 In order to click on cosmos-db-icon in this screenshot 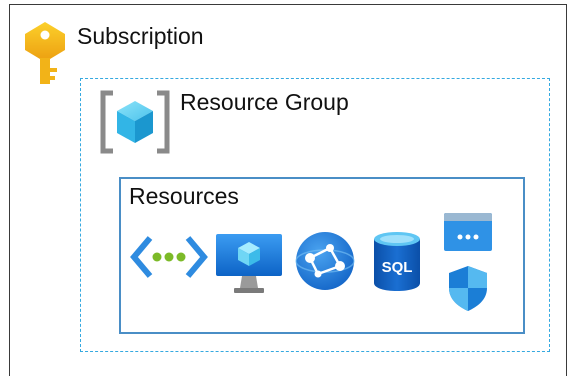, I will do `click(325, 261)`.